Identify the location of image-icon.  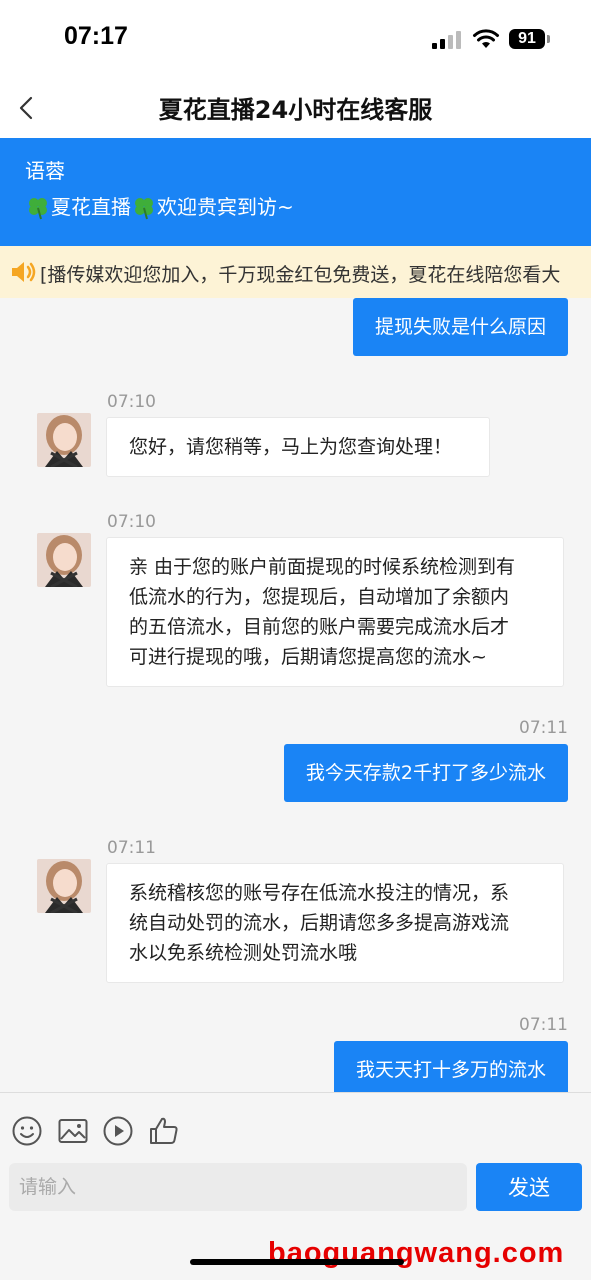
(73, 1131).